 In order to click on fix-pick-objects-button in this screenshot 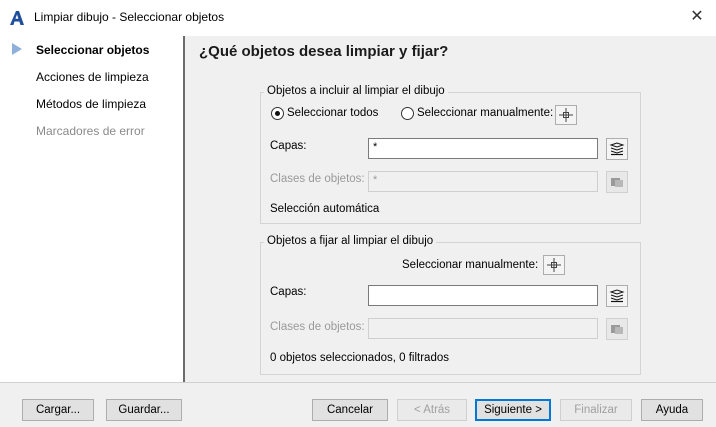, I will do `click(554, 265)`.